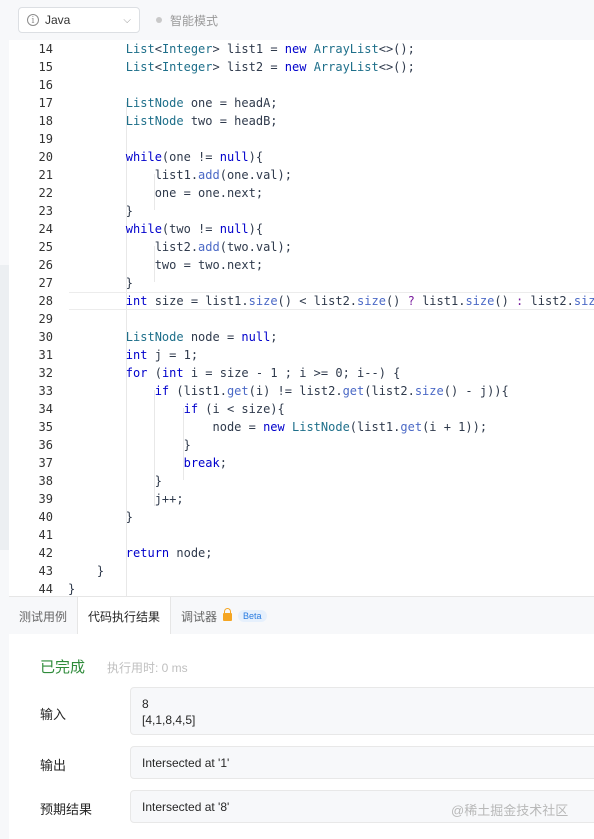 This screenshot has height=839, width=594. Describe the element at coordinates (278, 427) in the screenshot. I see `code-text: node = new ListNode(list1.get(i + 1));` at that location.